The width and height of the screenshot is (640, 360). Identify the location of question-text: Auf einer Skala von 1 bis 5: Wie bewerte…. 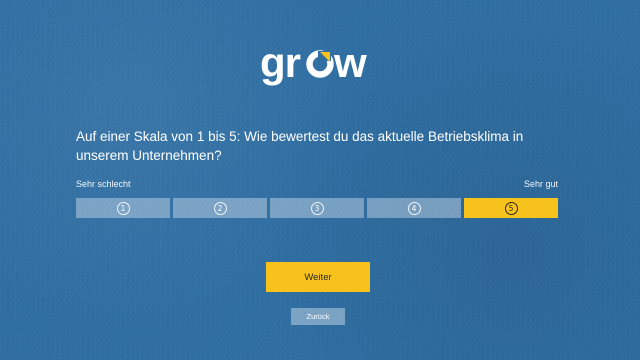
(300, 146).